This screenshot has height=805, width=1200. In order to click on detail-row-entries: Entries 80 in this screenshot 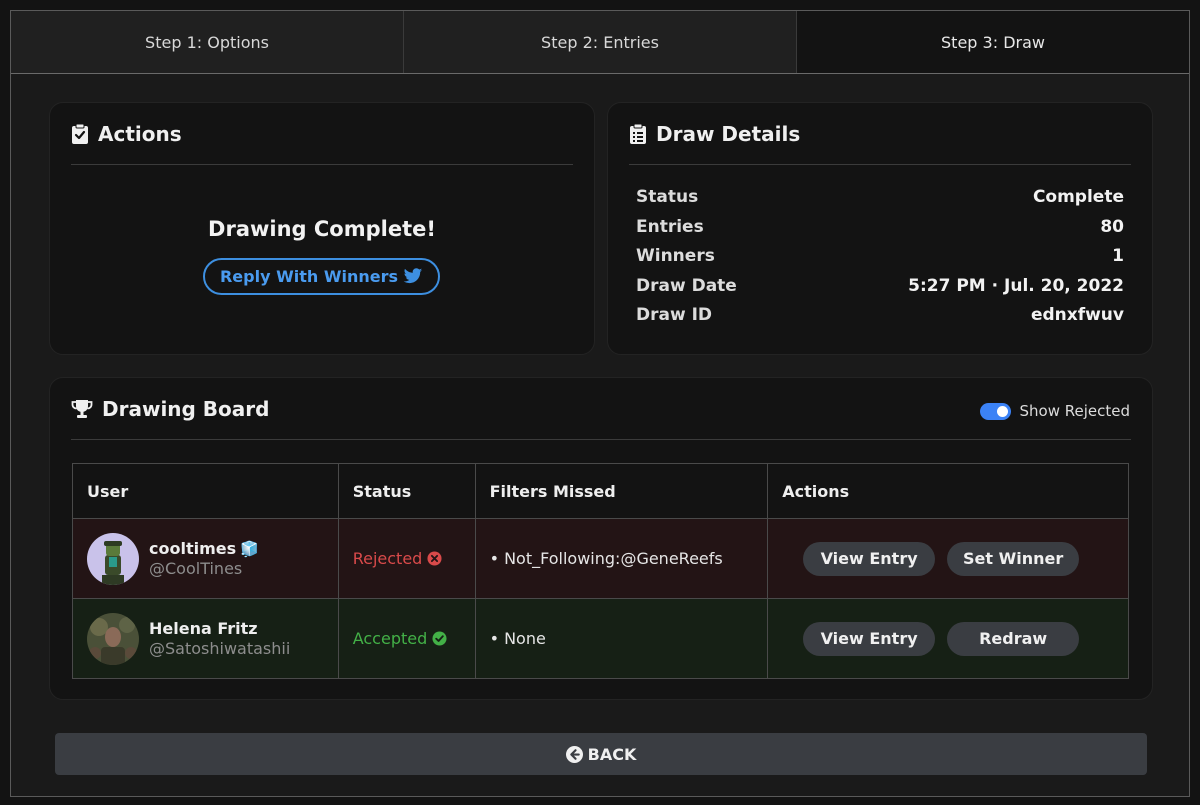, I will do `click(880, 232)`.